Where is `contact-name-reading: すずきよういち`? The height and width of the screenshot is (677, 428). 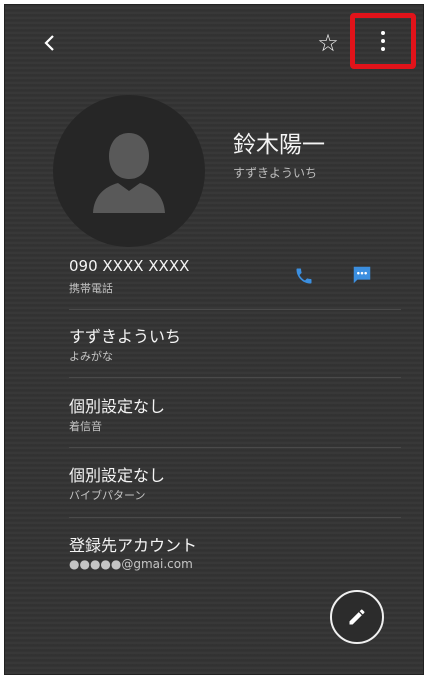
contact-name-reading: すずきよういち is located at coordinates (275, 173).